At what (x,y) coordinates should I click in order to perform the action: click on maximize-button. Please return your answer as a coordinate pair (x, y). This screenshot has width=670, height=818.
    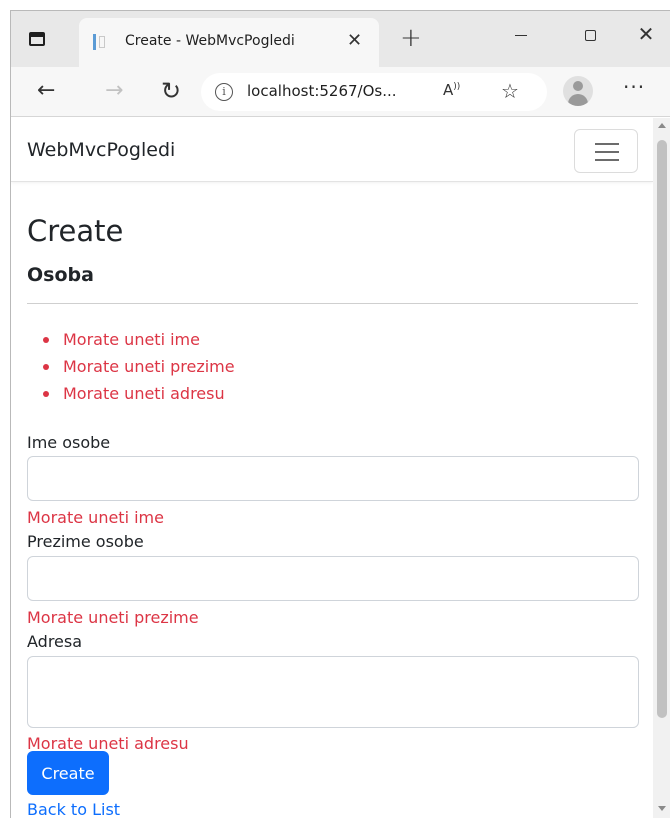
    Looking at the image, I should click on (591, 36).